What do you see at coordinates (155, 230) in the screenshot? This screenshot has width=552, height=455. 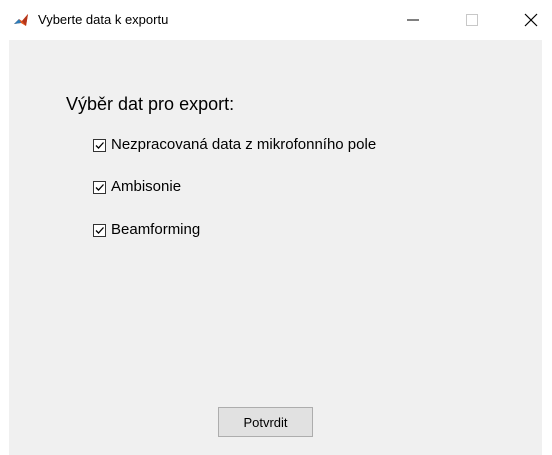 I see `checkbox-label: Beamforming` at bounding box center [155, 230].